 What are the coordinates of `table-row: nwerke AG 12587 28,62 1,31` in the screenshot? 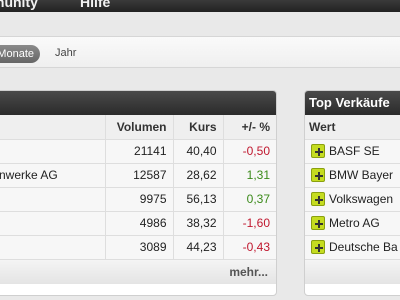 It's located at (138, 175).